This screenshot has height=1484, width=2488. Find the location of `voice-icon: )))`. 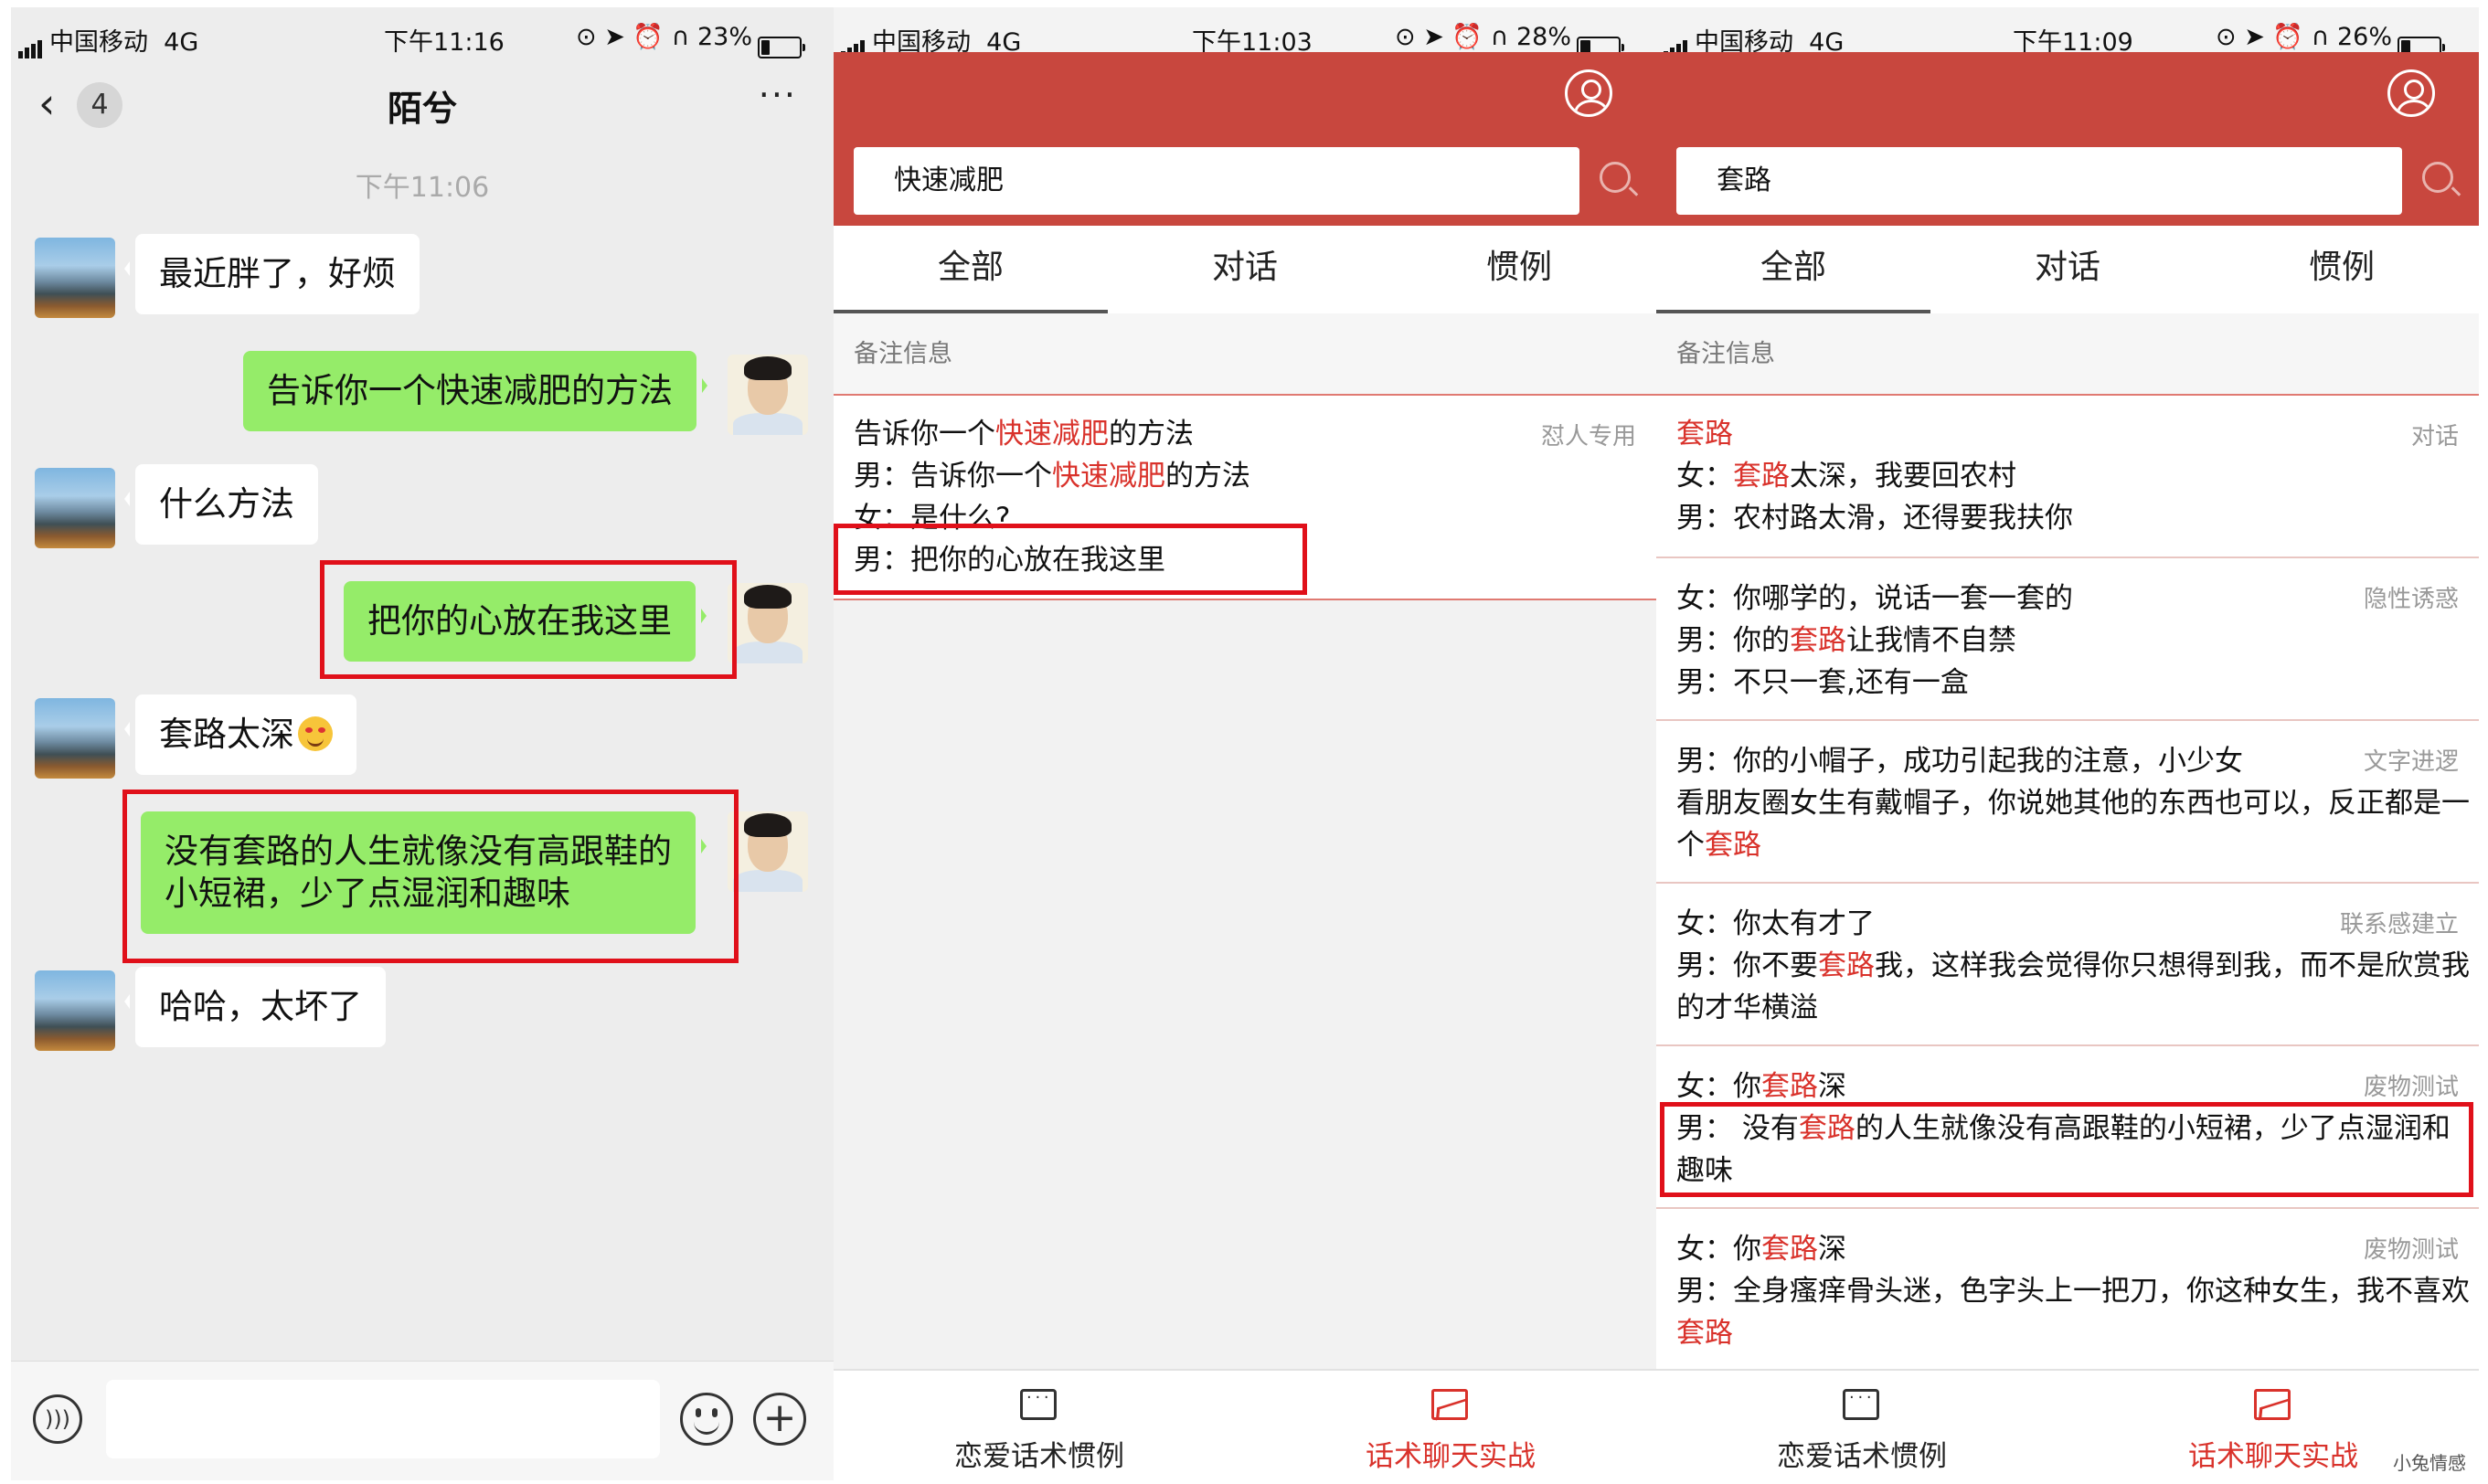

voice-icon: ))) is located at coordinates (57, 1419).